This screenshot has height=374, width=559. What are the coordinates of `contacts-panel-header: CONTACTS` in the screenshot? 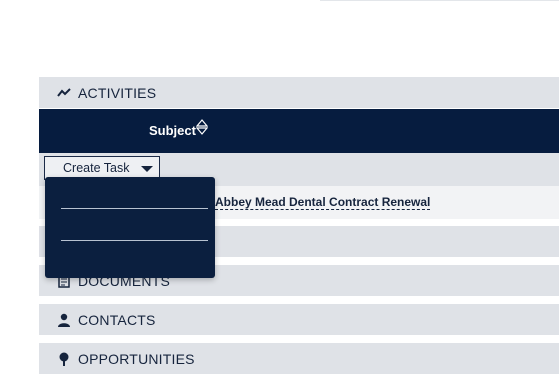 It's located at (299, 319).